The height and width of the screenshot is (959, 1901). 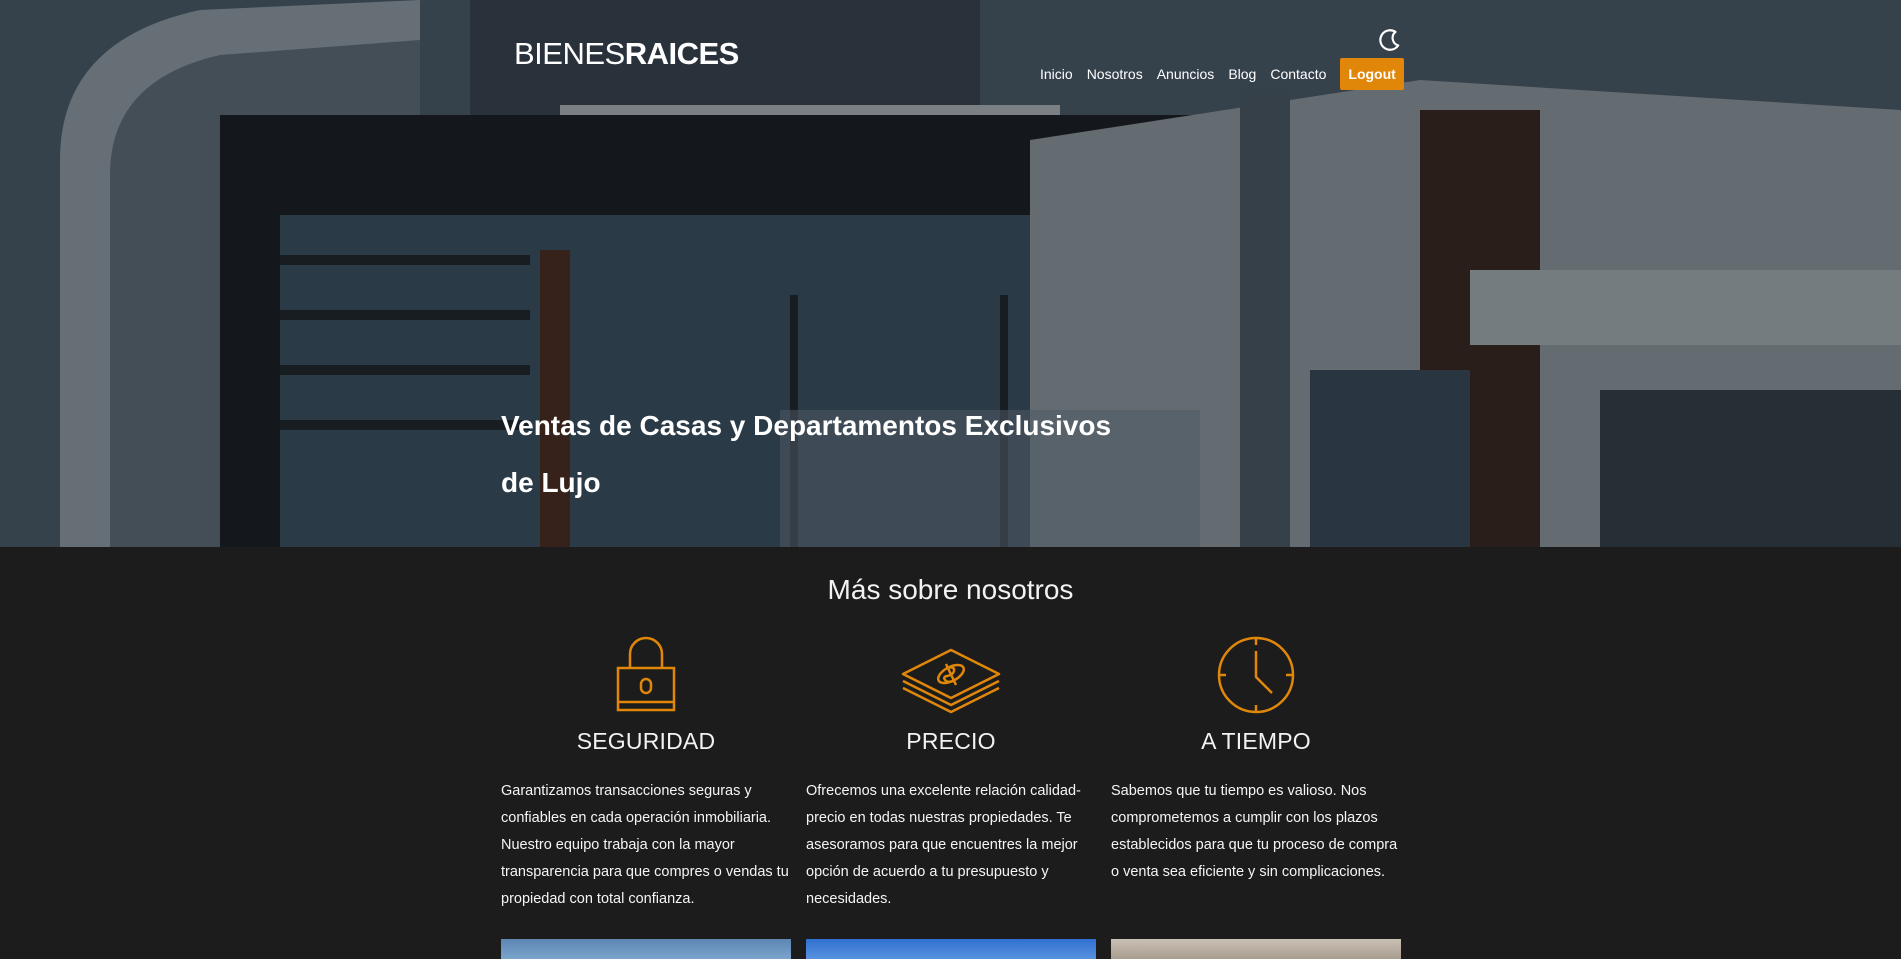 I want to click on logout-button: Logout, so click(x=1372, y=74).